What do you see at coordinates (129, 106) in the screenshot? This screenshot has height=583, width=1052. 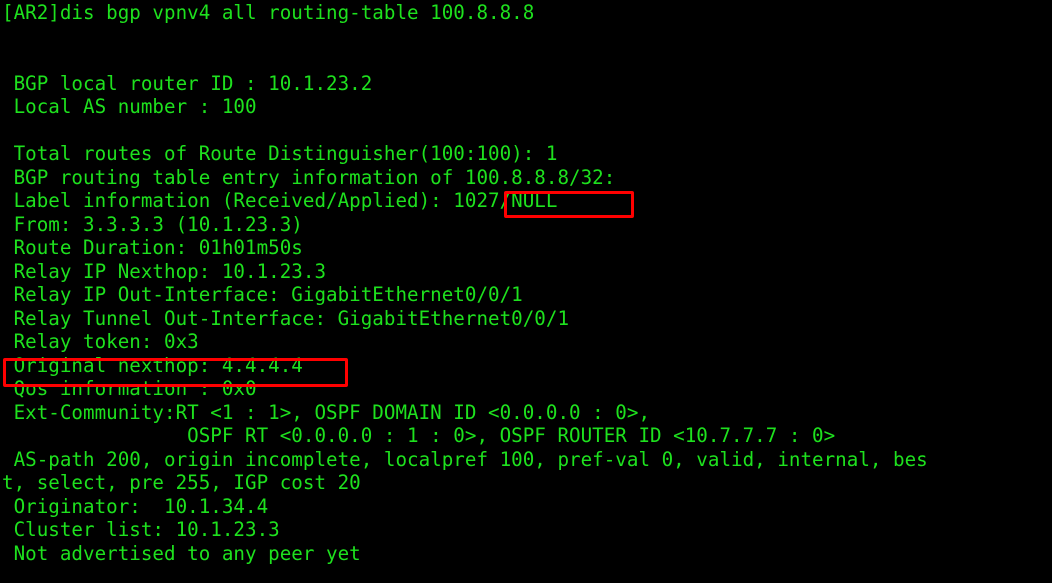 I see `terminal-line-local-as-number: Local AS number : 100` at bounding box center [129, 106].